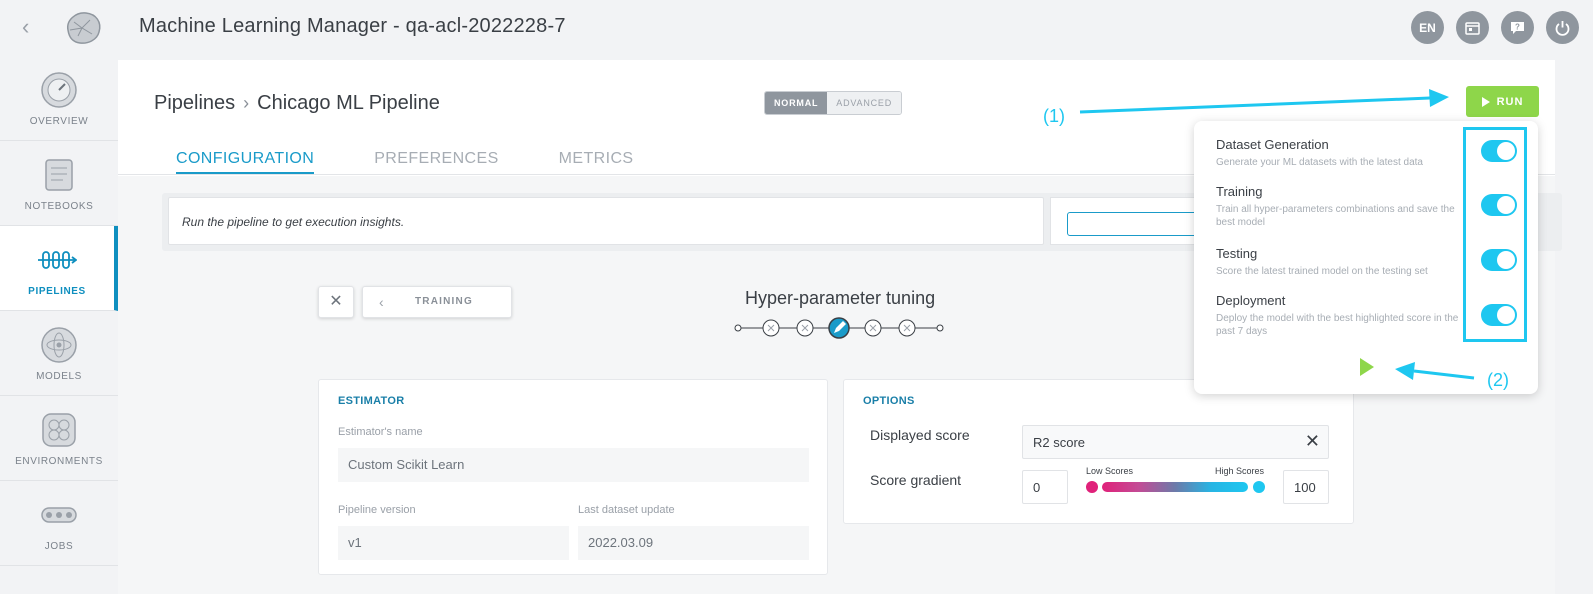 The image size is (1593, 594). What do you see at coordinates (1110, 471) in the screenshot?
I see `low-scores-label: Low Scores` at bounding box center [1110, 471].